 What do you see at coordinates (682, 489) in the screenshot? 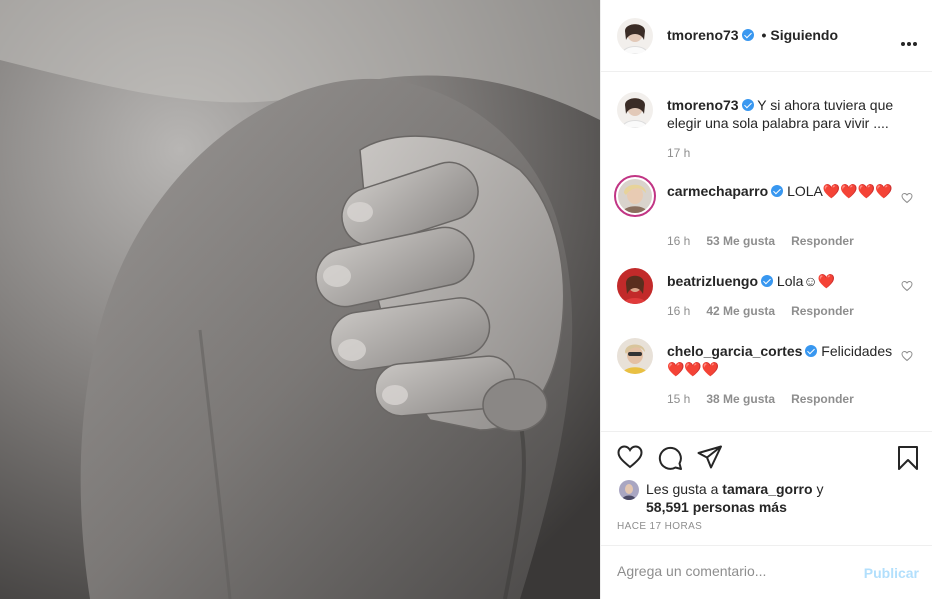
I see `likes-prefix: Les gusta a` at bounding box center [682, 489].